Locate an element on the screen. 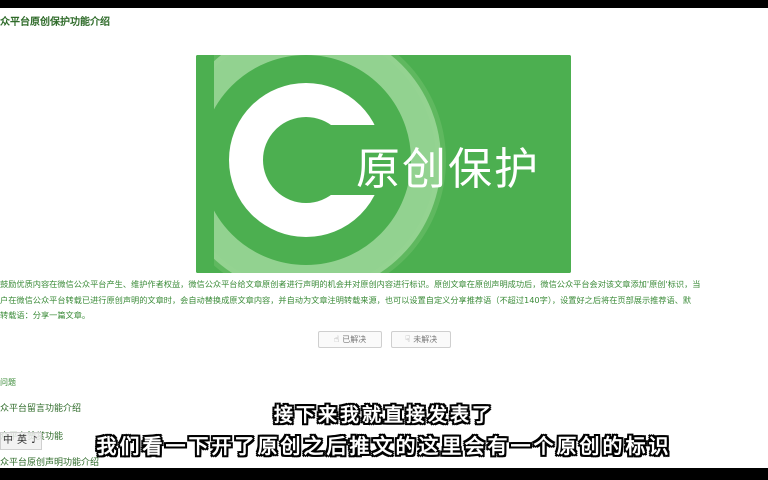 The image size is (768, 480). letterbox-top is located at coordinates (384, 4).